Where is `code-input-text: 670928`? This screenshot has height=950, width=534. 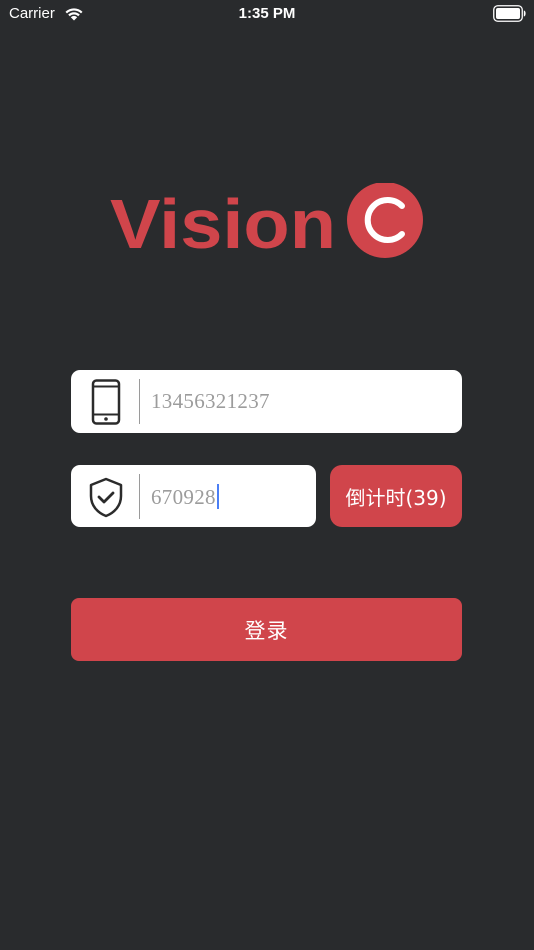 code-input-text: 670928 is located at coordinates (183, 497).